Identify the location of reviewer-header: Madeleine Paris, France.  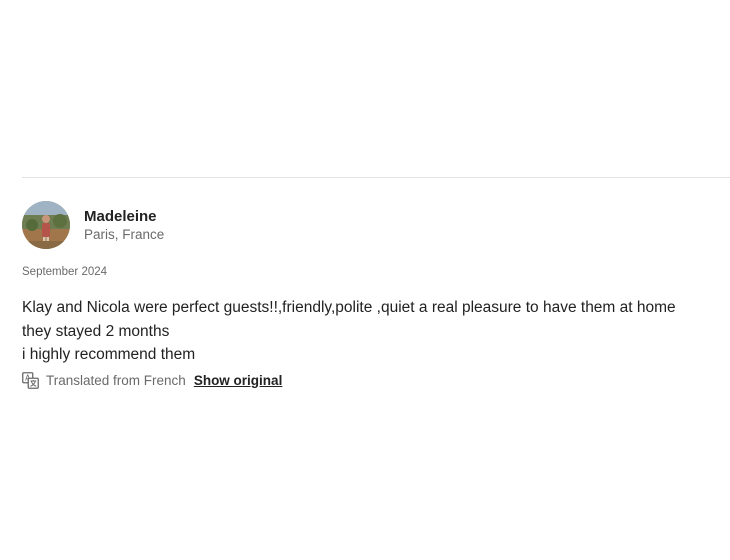
(372, 225).